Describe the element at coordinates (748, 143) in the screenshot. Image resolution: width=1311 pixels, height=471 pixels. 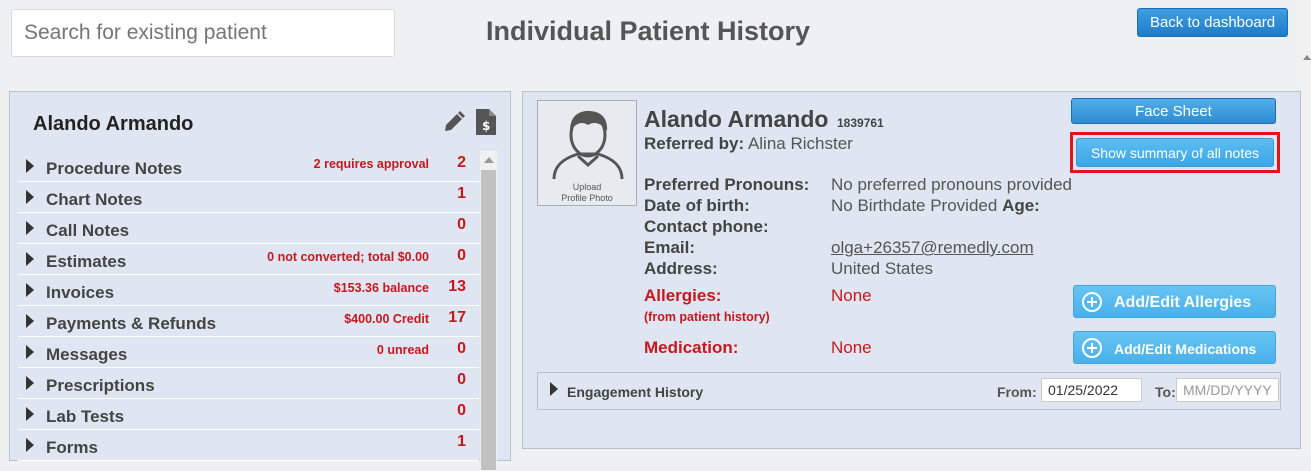
I see `referred-by: Referred by: Alina Richster` at that location.